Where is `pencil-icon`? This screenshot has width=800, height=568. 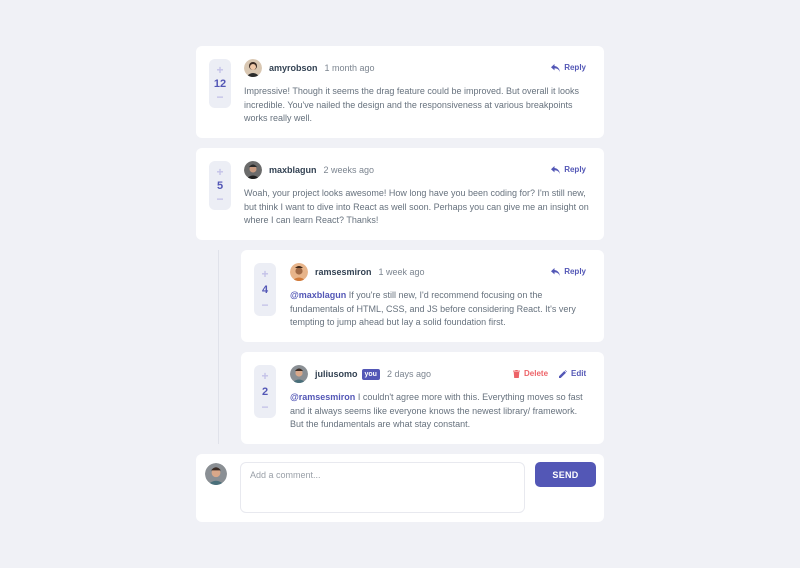 pencil-icon is located at coordinates (563, 373).